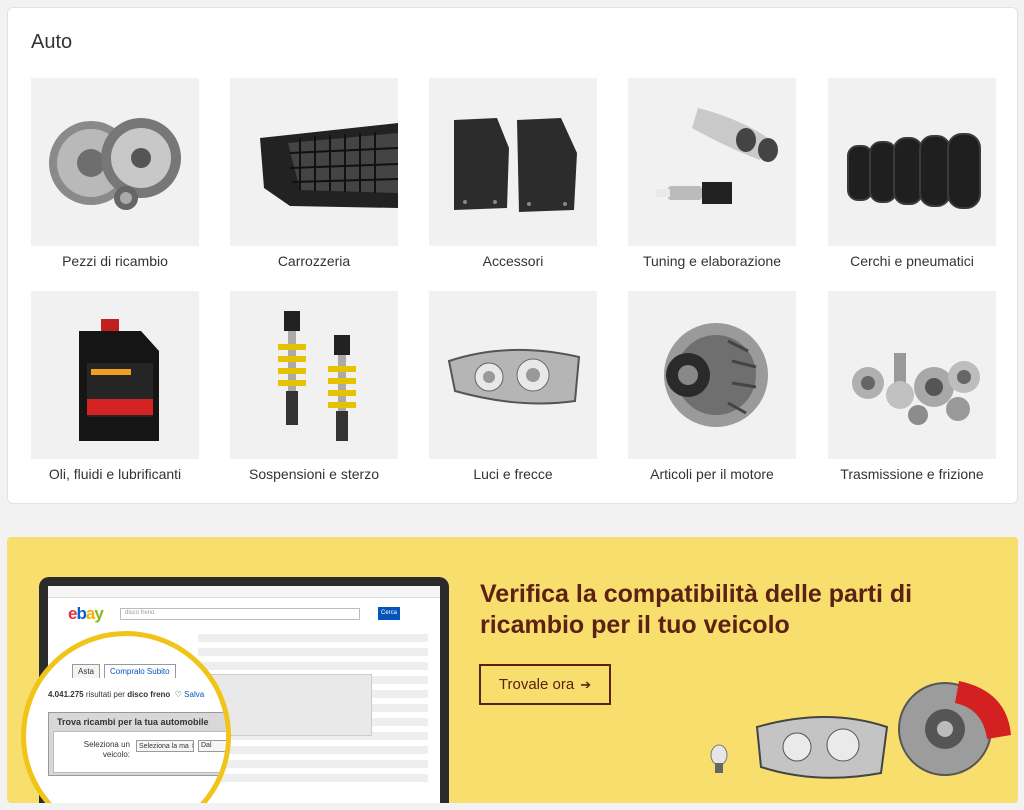 The width and height of the screenshot is (1024, 810). I want to click on category-tile-luci: Luci e frecce, so click(513, 386).